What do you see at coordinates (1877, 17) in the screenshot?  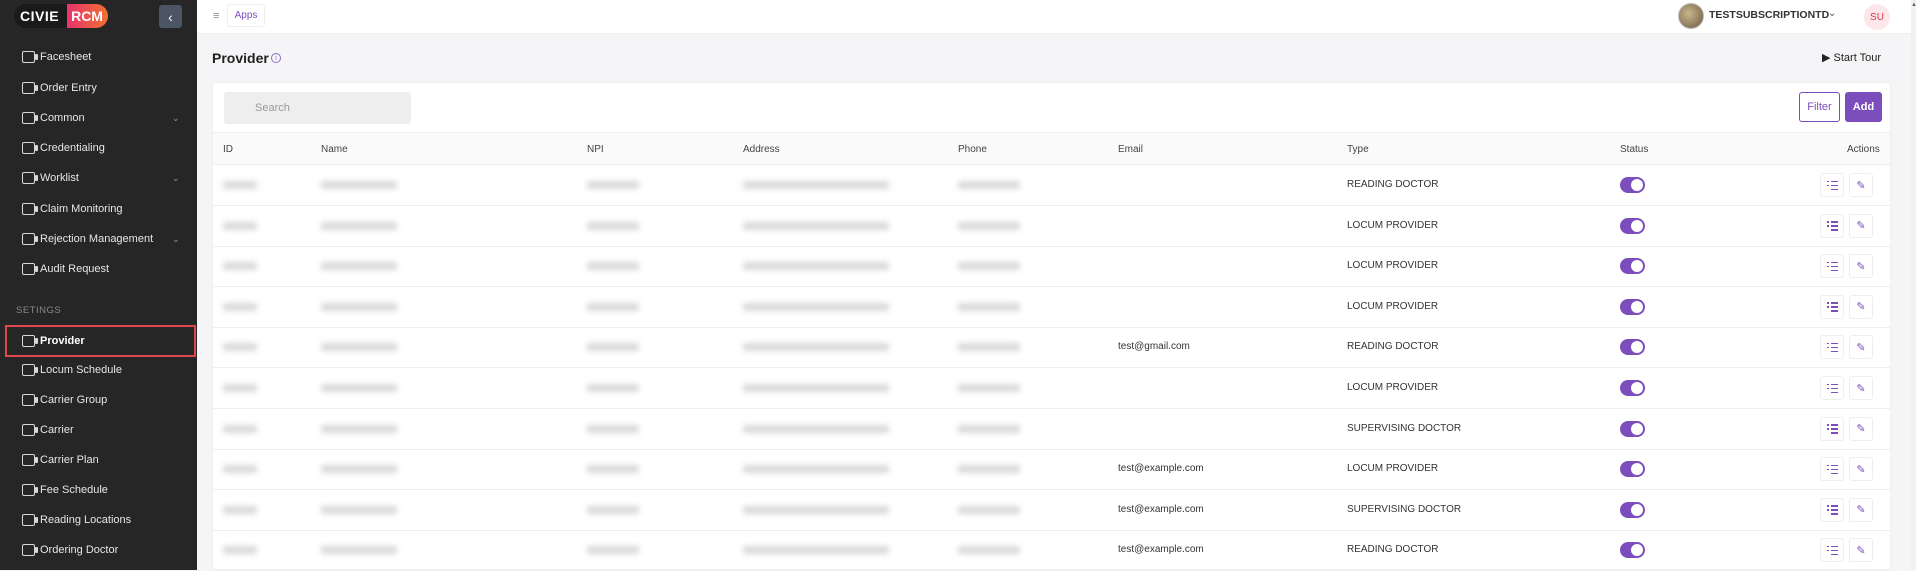 I see `user-initials-badge: SU` at bounding box center [1877, 17].